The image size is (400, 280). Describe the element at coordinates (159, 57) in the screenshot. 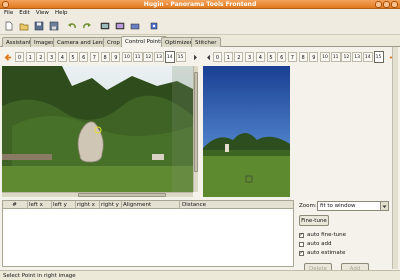

I see `left-image-13-button: 13` at that location.